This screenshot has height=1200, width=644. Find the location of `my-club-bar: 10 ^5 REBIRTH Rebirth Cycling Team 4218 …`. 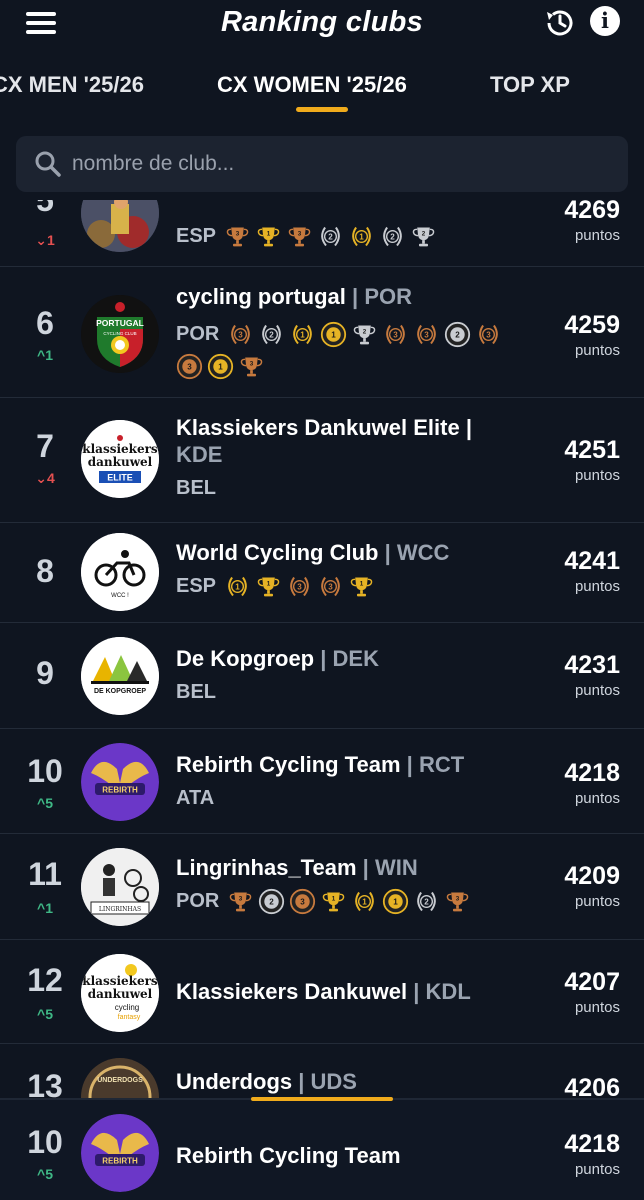

my-club-bar: 10 ^5 REBIRTH Rebirth Cycling Team 4218 … is located at coordinates (322, 1148).